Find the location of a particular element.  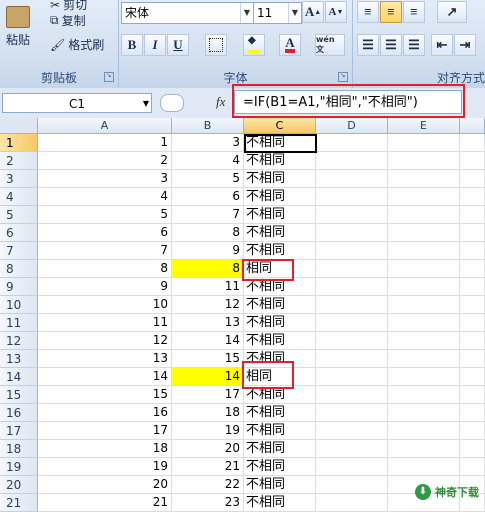

grow-font-button: A ▲ is located at coordinates (313, 12).